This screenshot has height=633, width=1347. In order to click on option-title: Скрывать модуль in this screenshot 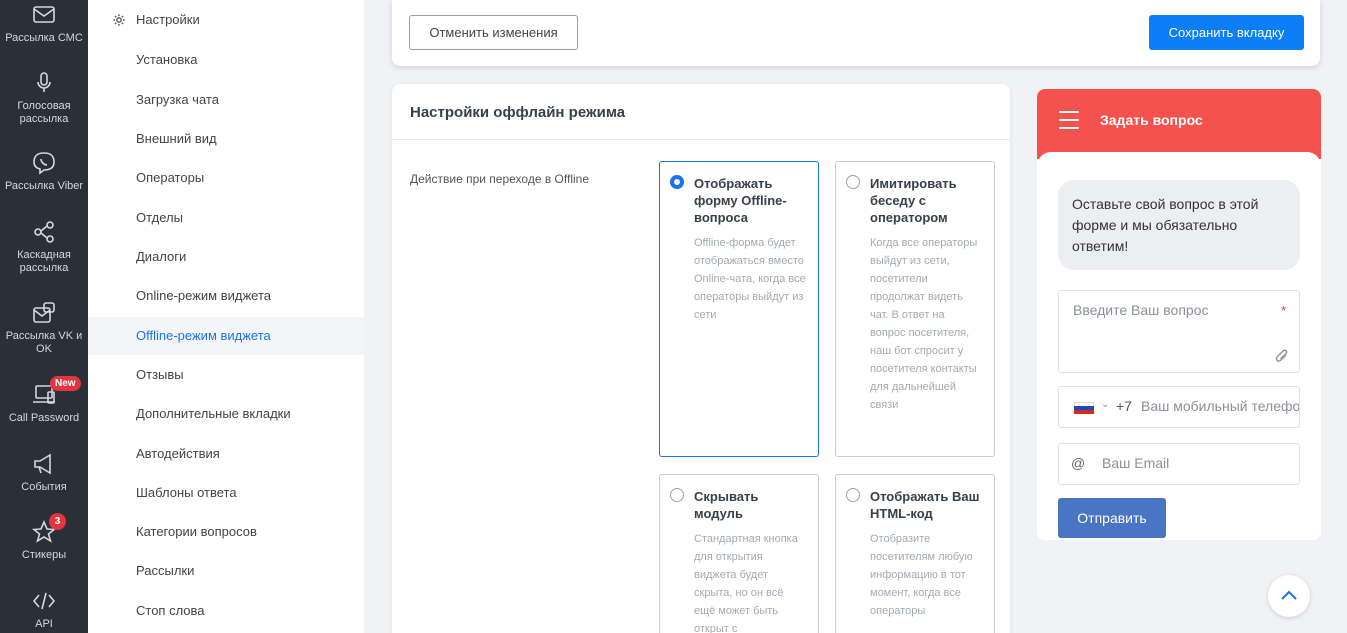, I will do `click(726, 505)`.